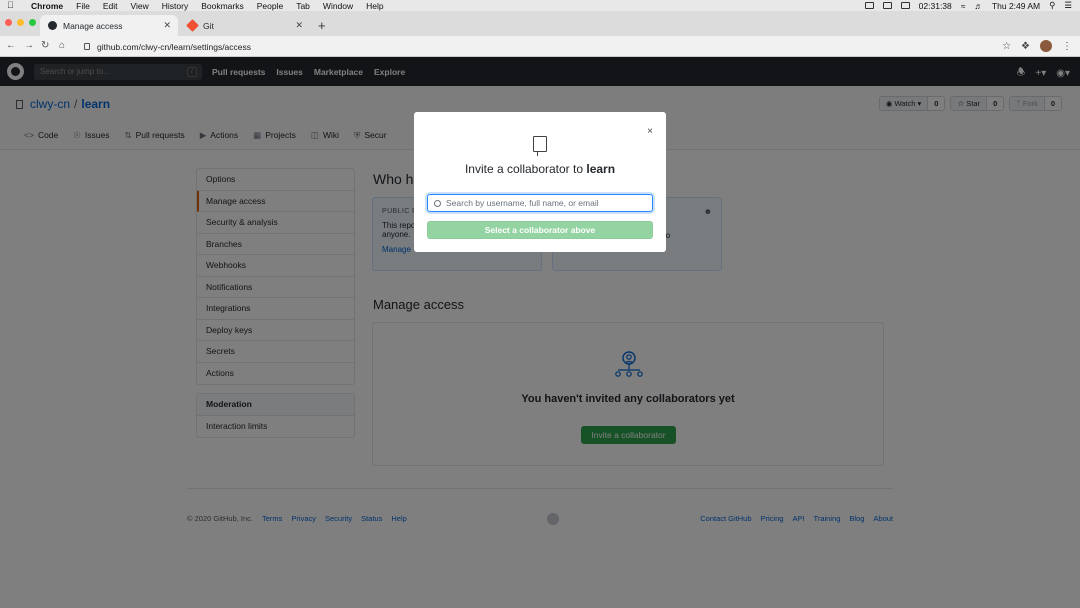 The height and width of the screenshot is (608, 1080). I want to click on url-text: github.com/clwy-cn/learn/settings/access, so click(174, 46).